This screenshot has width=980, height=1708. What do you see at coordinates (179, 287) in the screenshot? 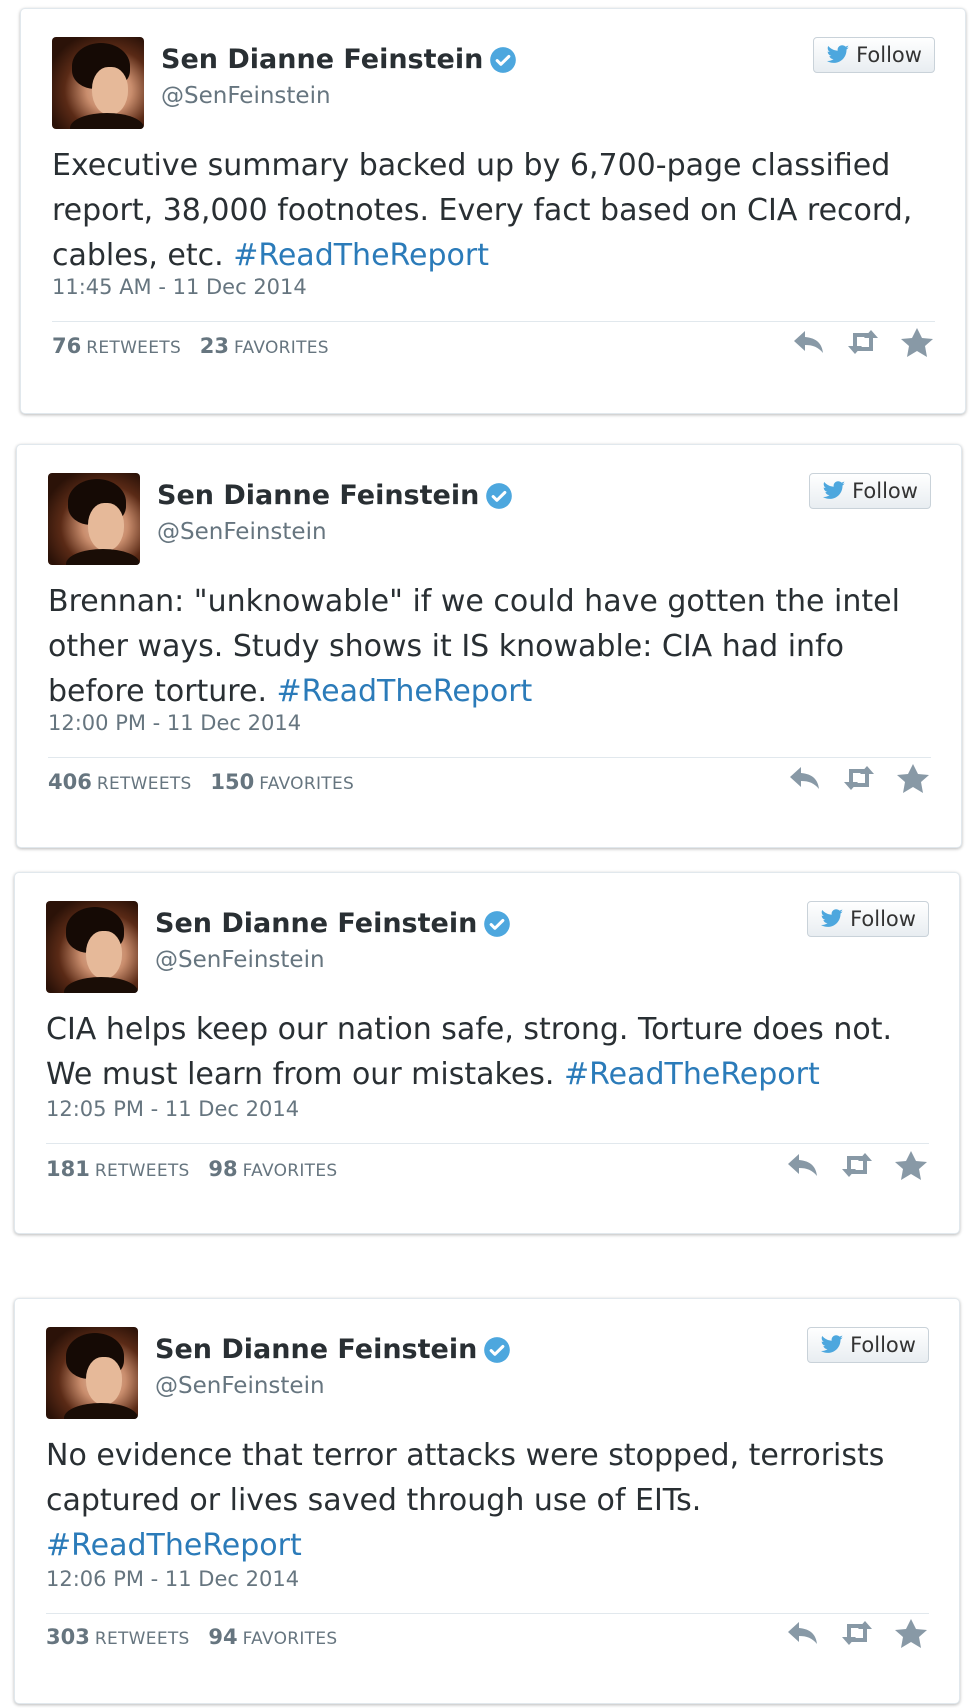
I see `tweet-timestamp: 11:45 AM - 11 Dec 2014` at bounding box center [179, 287].